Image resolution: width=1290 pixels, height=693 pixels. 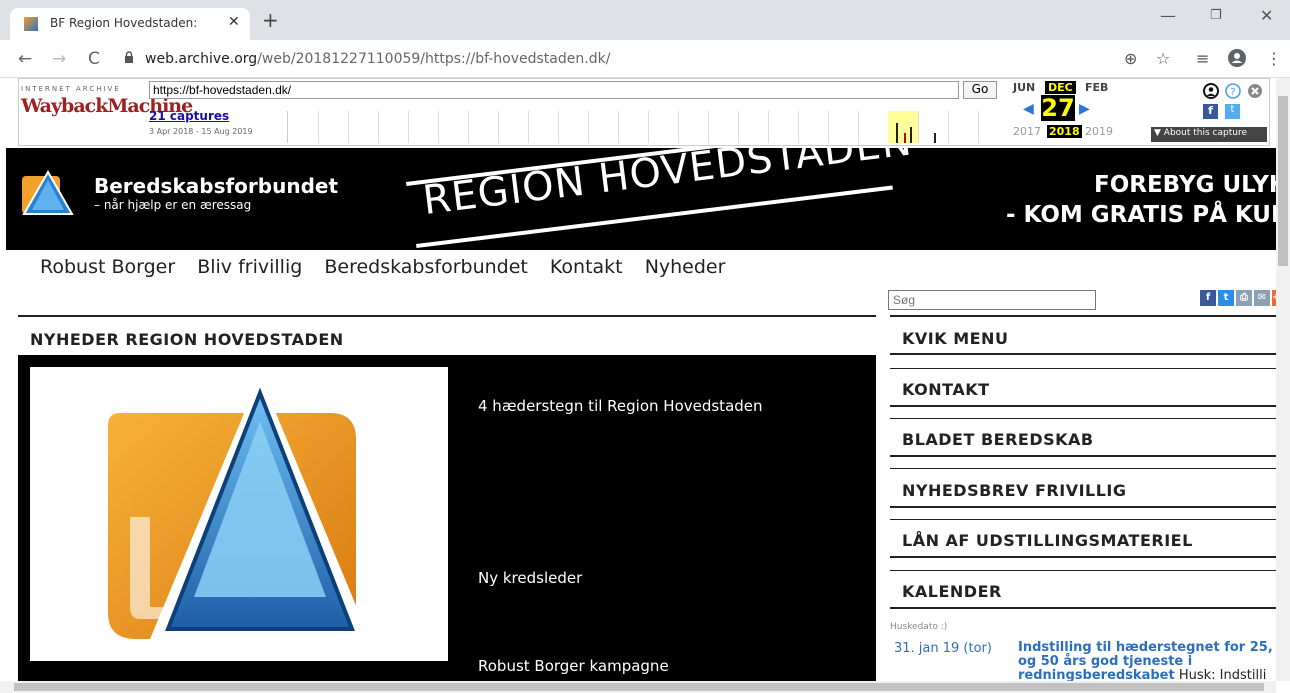 I want to click on region-title-graphic: REGION HOVEDSTADEN, so click(x=660, y=199).